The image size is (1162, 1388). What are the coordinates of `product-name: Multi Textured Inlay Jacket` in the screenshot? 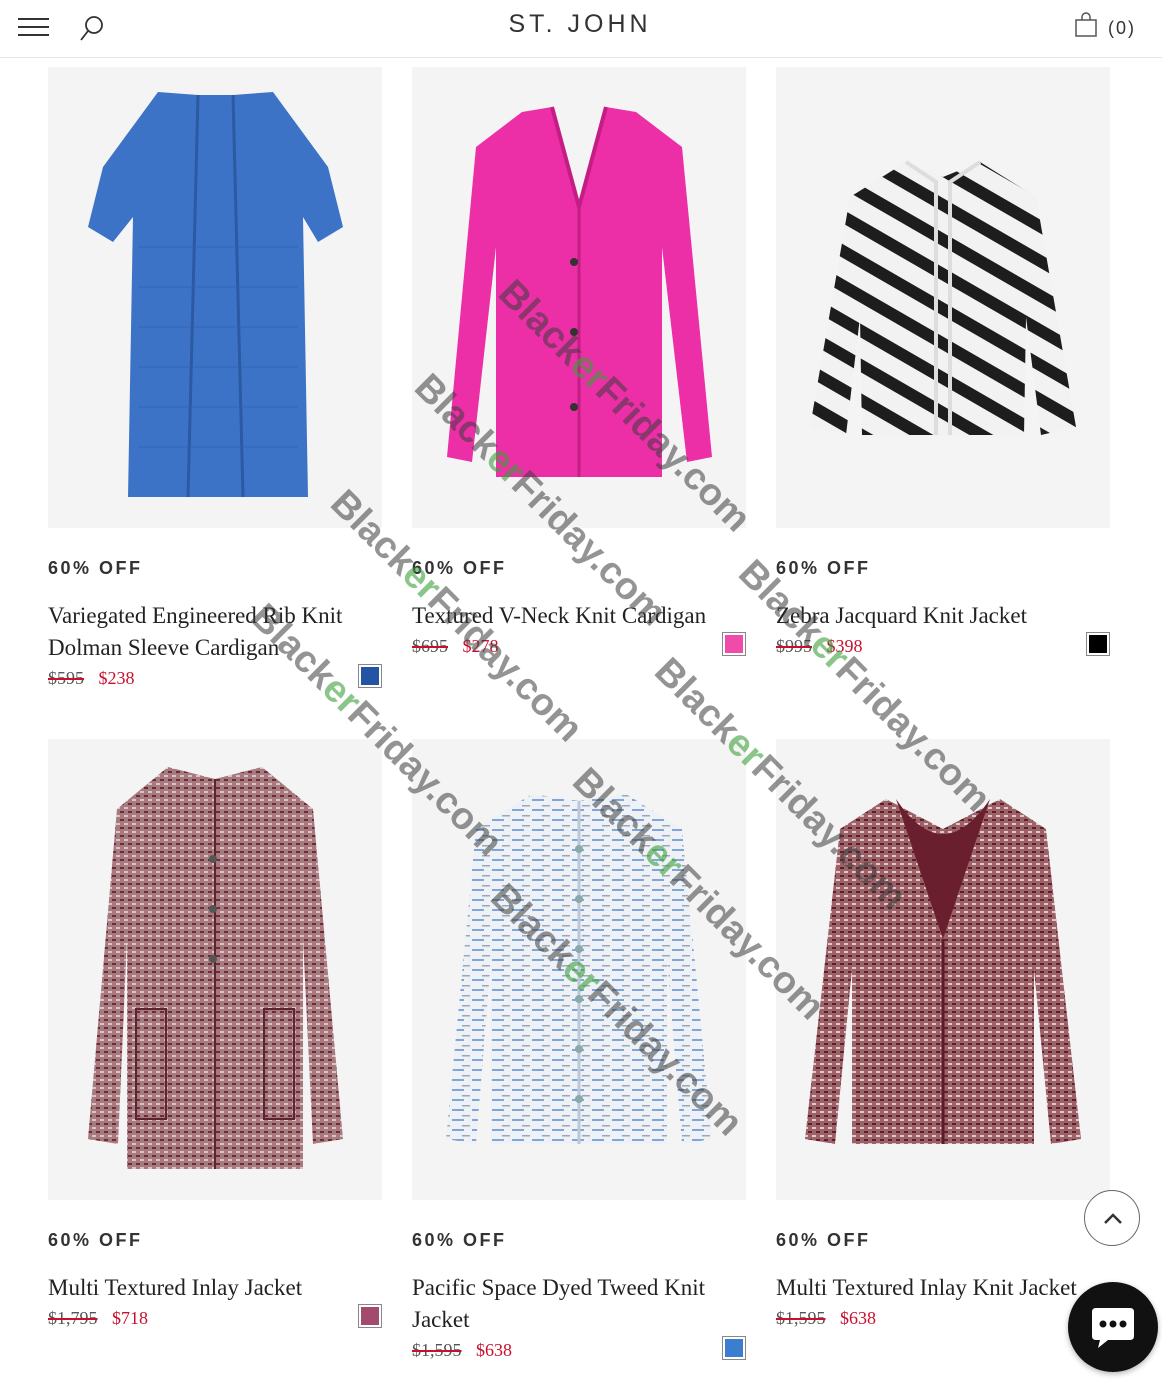 It's located at (208, 1288).